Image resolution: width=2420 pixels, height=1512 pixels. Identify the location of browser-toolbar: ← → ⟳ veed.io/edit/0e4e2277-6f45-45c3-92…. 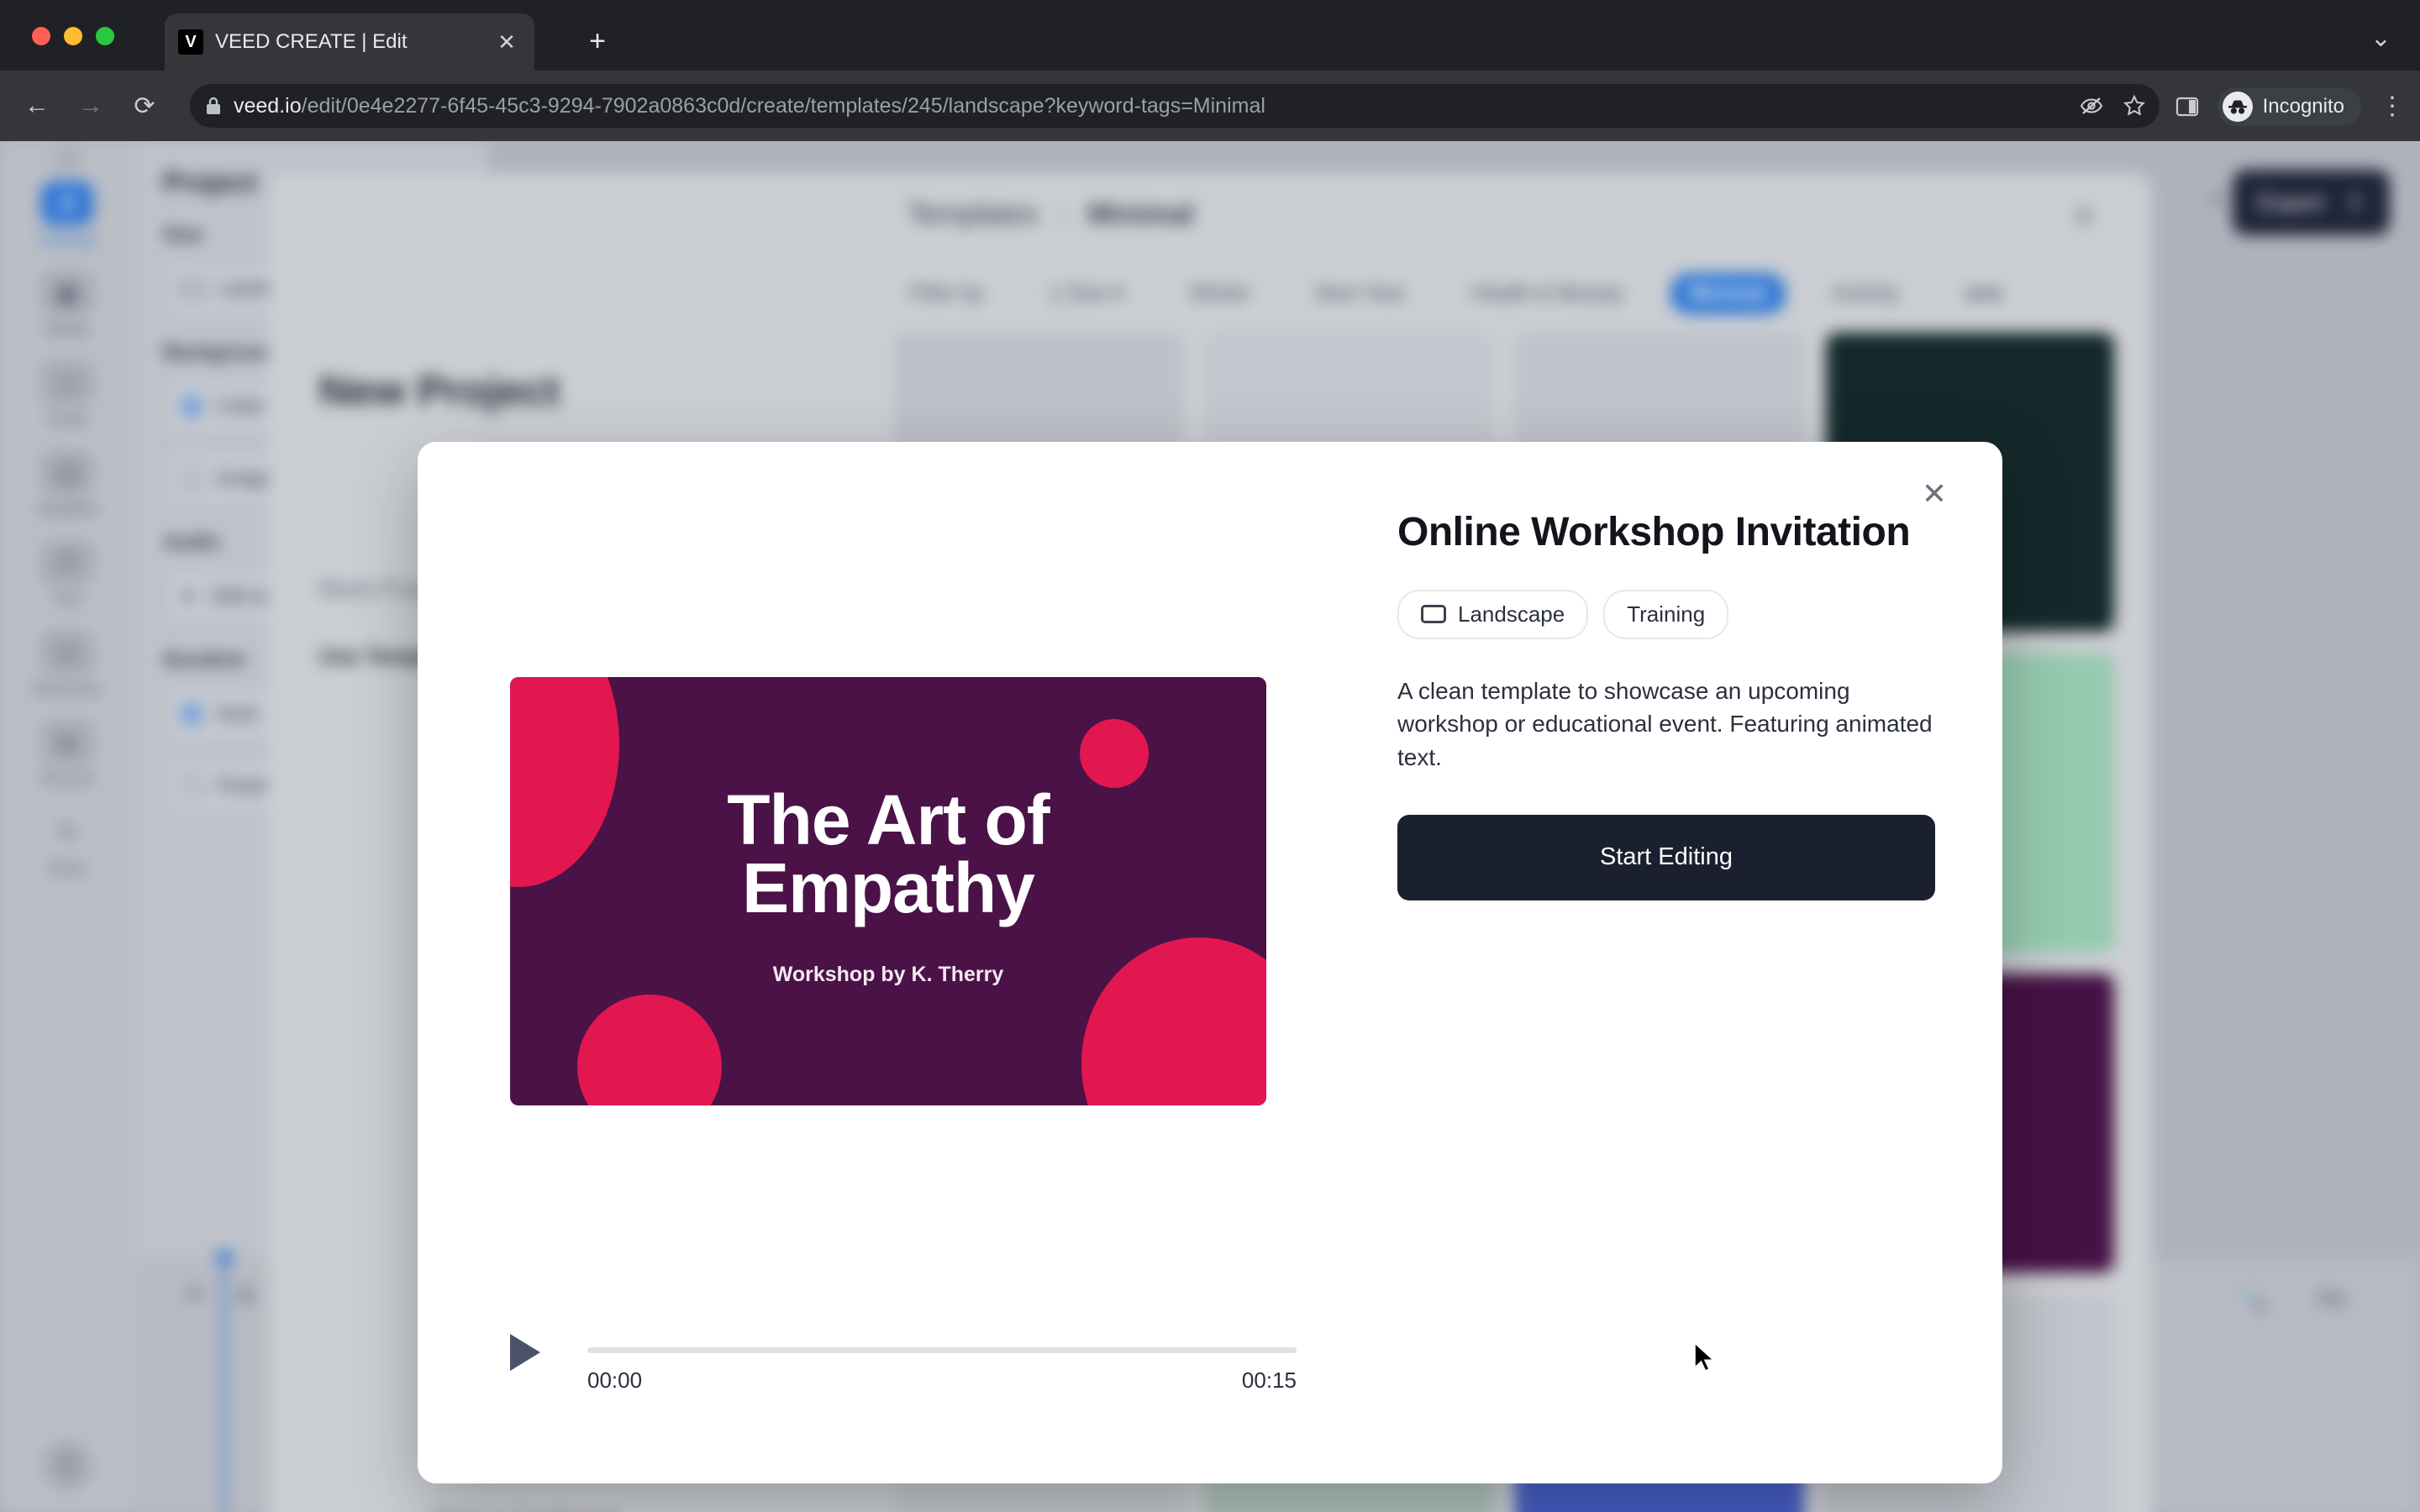
(1210, 106).